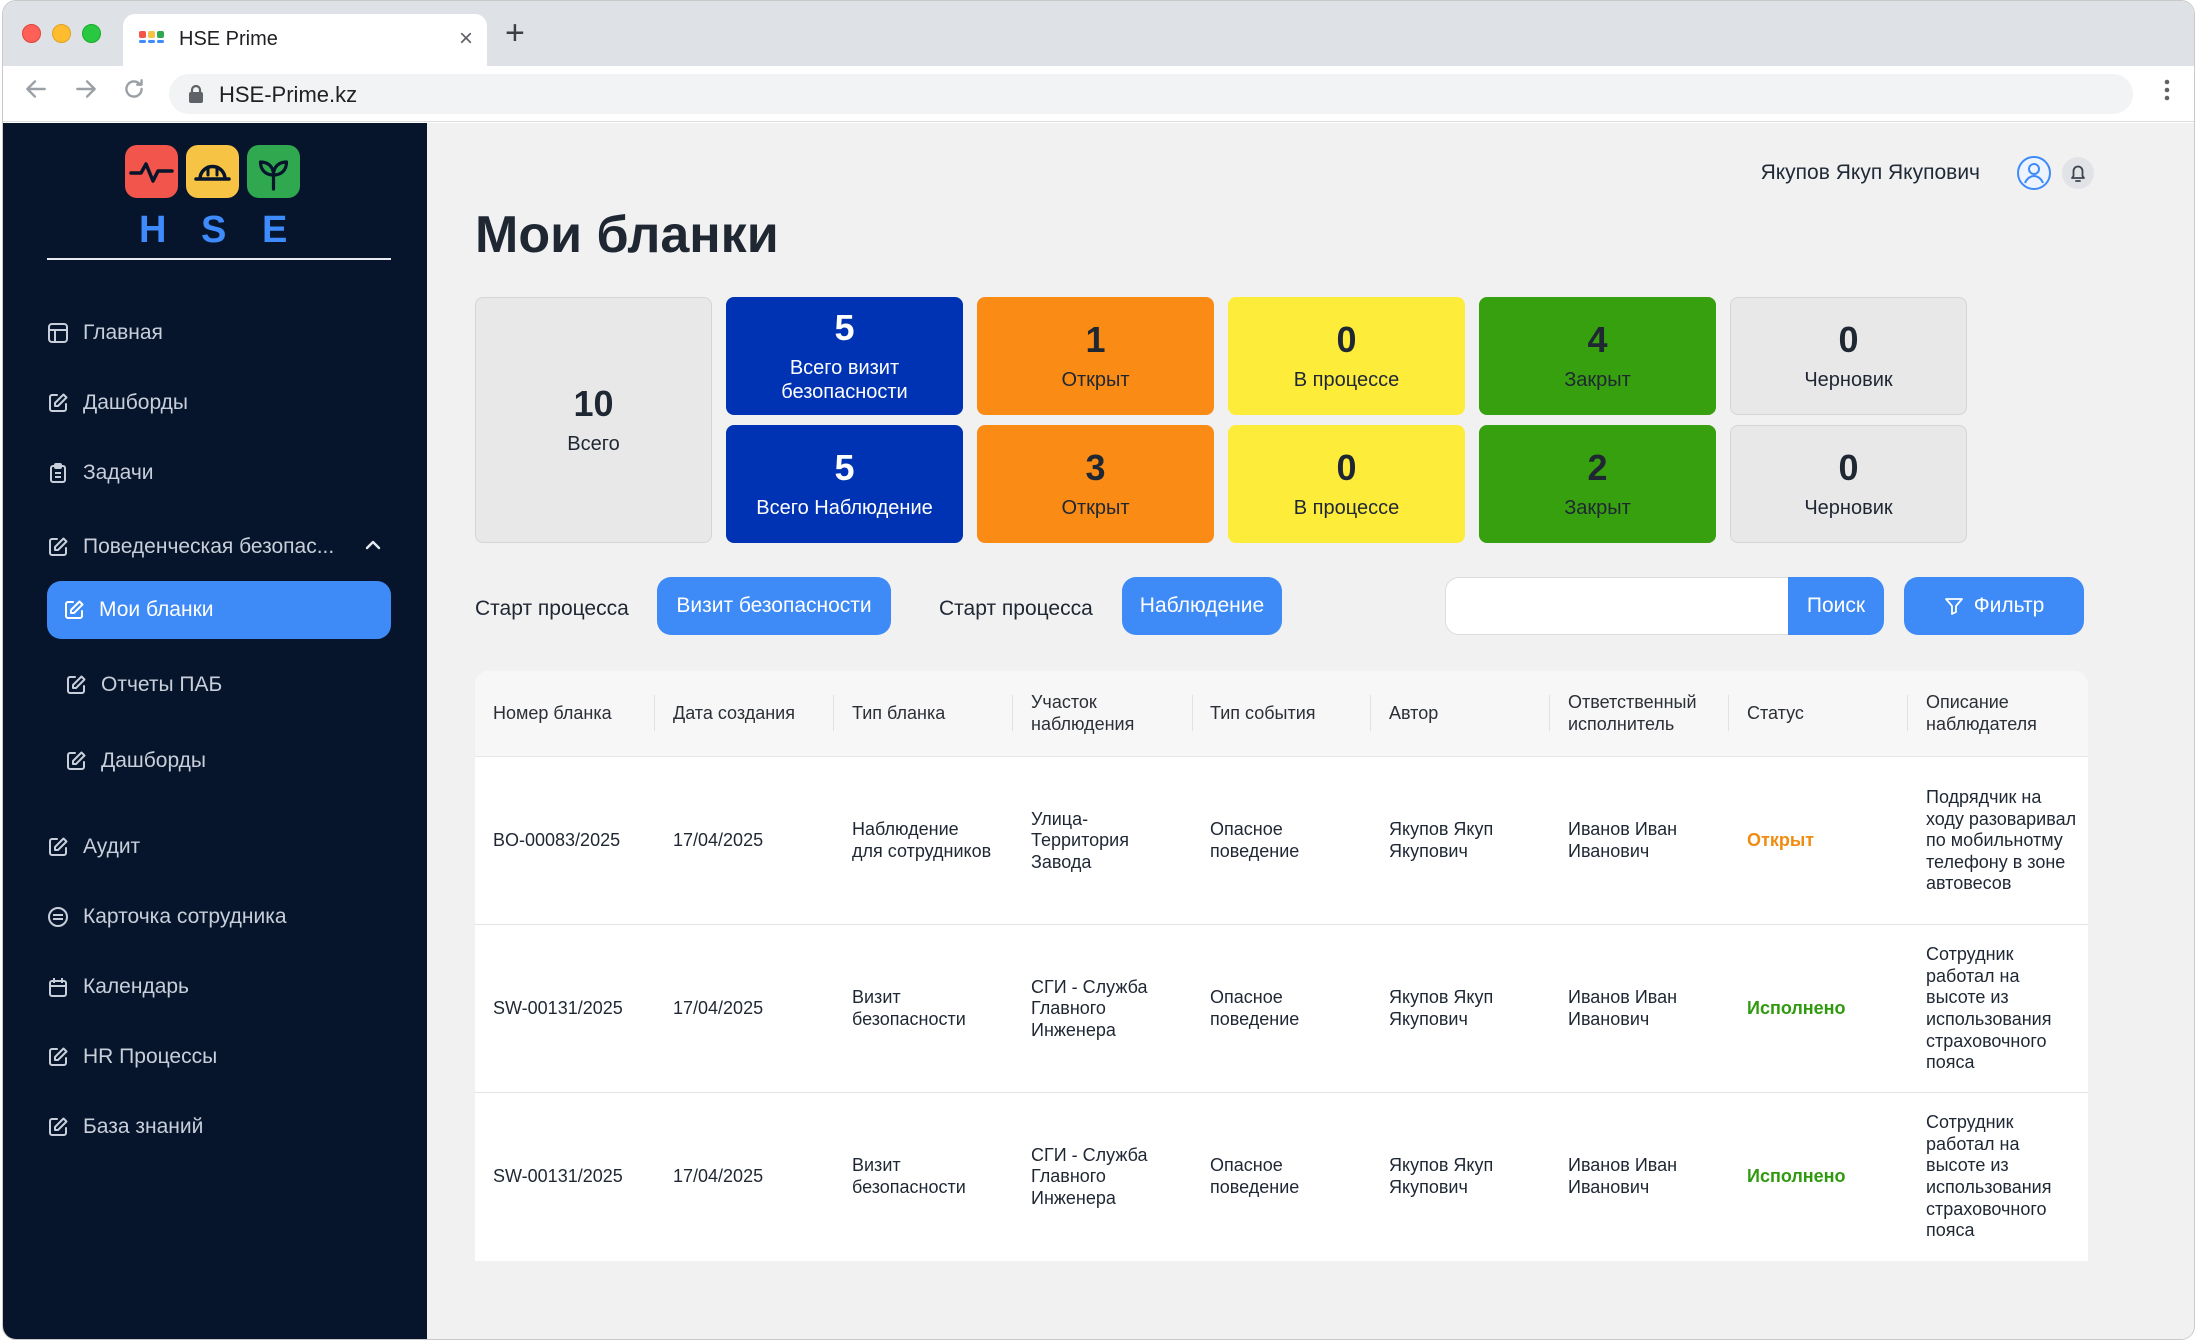 The width and height of the screenshot is (2197, 1342). What do you see at coordinates (225, 761) in the screenshot?
I see `sidebar-item-sub-dashboards: Дашборды` at bounding box center [225, 761].